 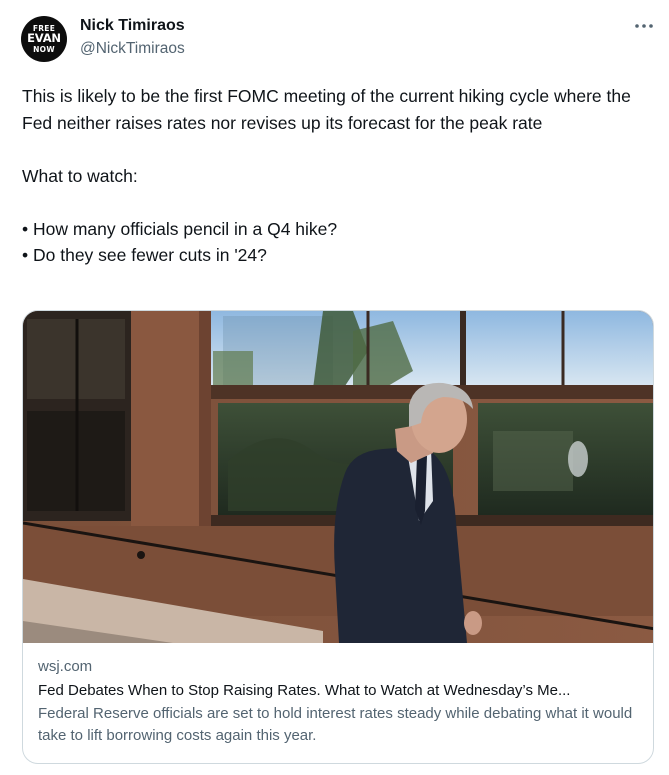 What do you see at coordinates (44, 49) in the screenshot?
I see `avatar-text-line-3: NOW` at bounding box center [44, 49].